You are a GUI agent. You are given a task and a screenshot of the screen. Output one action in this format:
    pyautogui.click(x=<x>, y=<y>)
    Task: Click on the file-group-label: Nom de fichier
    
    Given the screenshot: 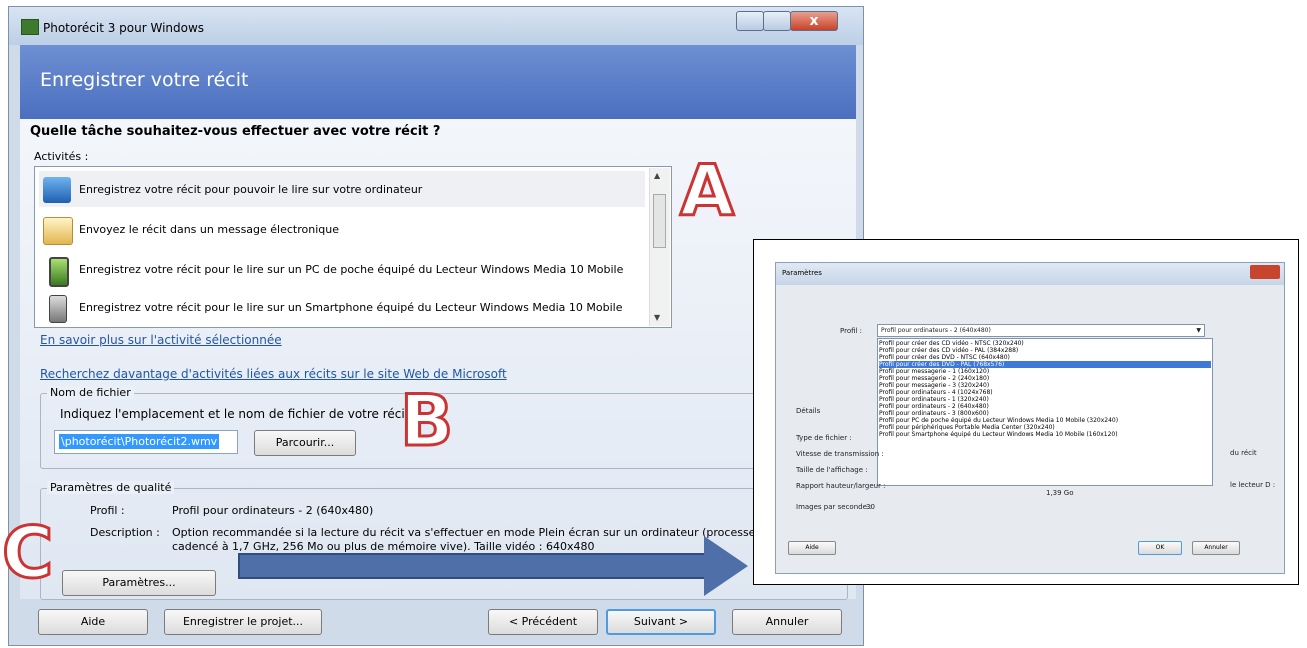 What is the action you would take?
    pyautogui.click(x=90, y=392)
    